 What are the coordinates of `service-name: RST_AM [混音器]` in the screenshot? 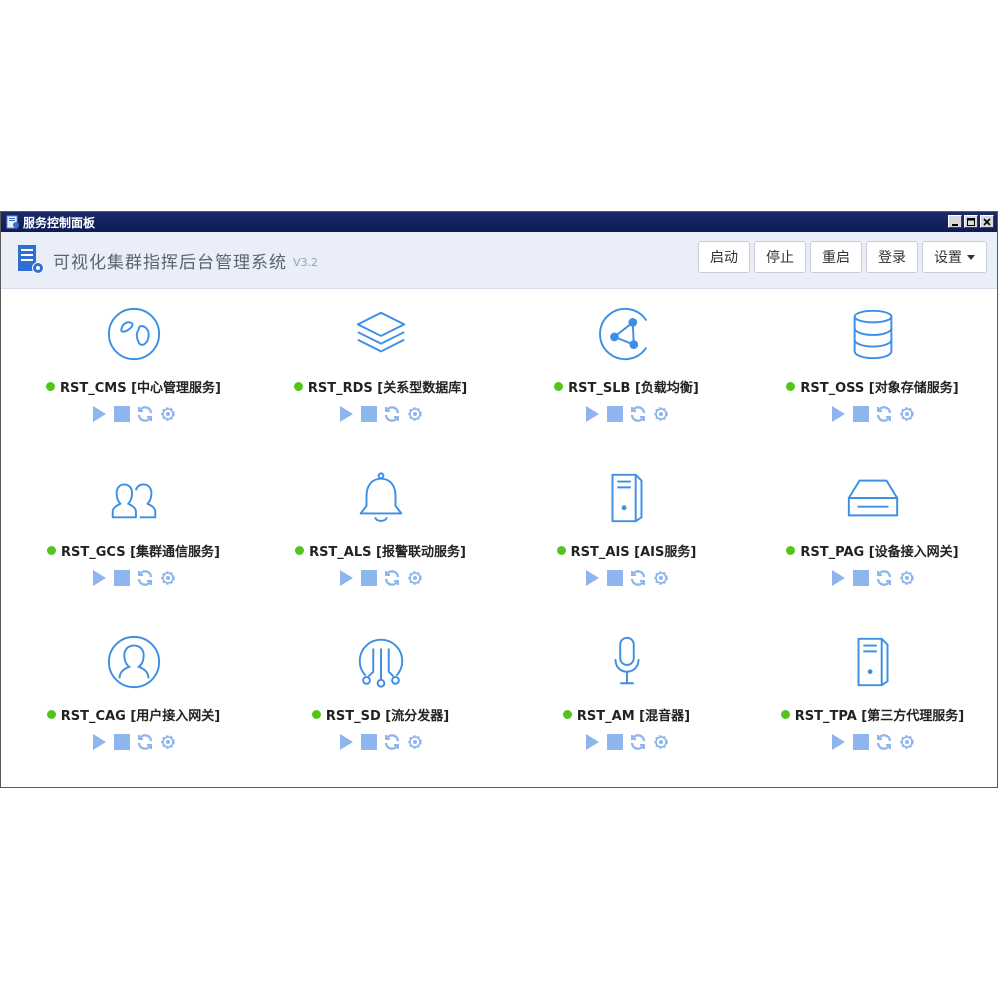 It's located at (633, 716).